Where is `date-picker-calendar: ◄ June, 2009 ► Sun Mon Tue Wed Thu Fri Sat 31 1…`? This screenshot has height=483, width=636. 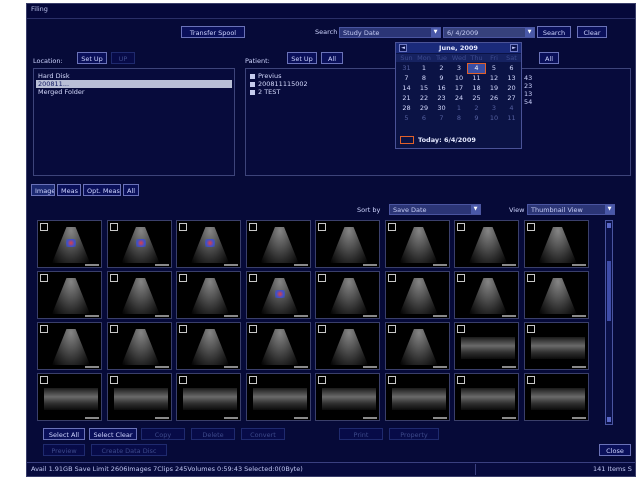 date-picker-calendar: ◄ June, 2009 ► Sun Mon Tue Wed Thu Fri Sat 31 1… is located at coordinates (458, 95).